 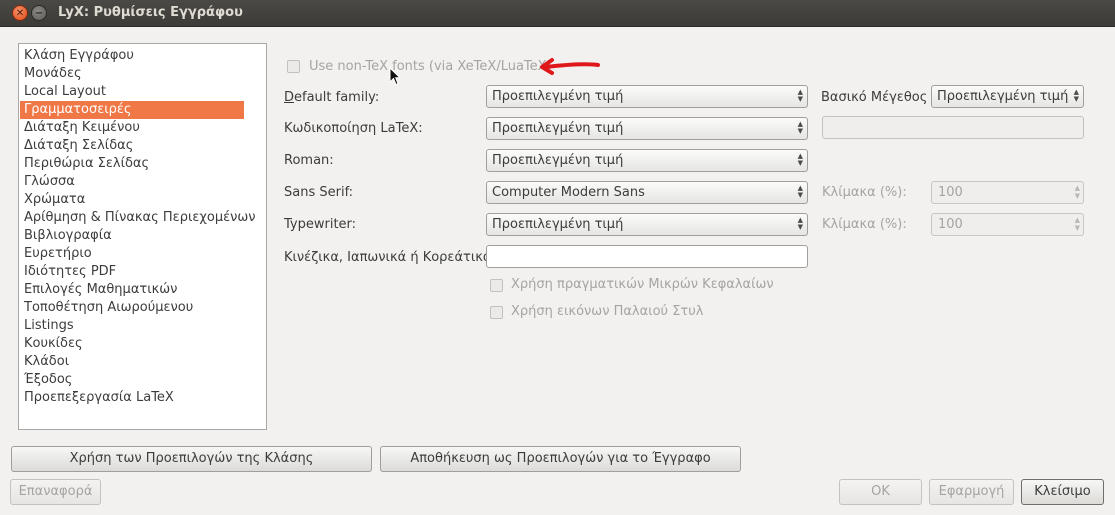 What do you see at coordinates (560, 459) in the screenshot?
I see `save-as-defaults-button: Αποθήκευση ως Προεπιλογών για το Έγγραφο` at bounding box center [560, 459].